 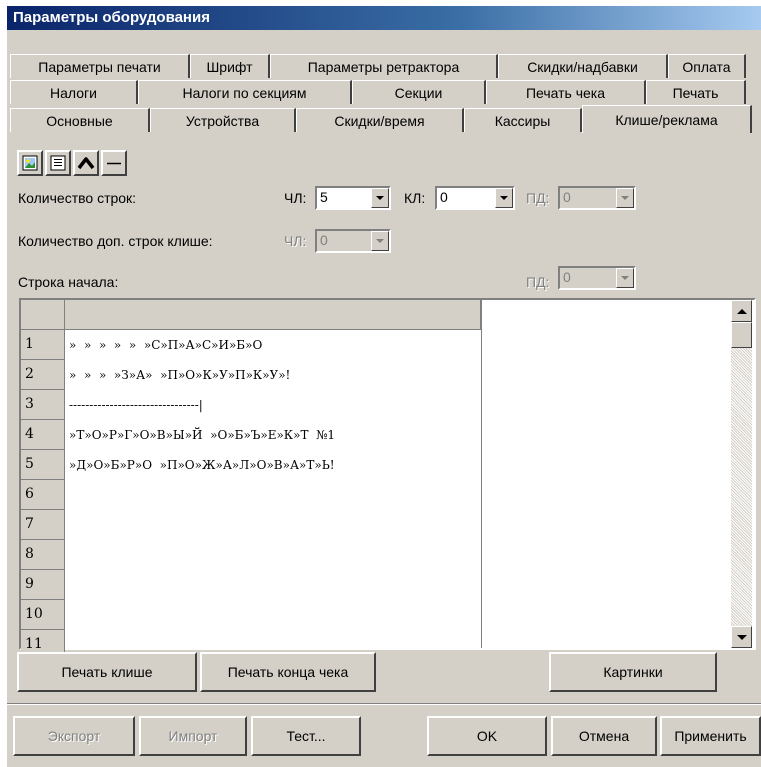 What do you see at coordinates (80, 120) in the screenshot?
I see `tab-main: Основные` at bounding box center [80, 120].